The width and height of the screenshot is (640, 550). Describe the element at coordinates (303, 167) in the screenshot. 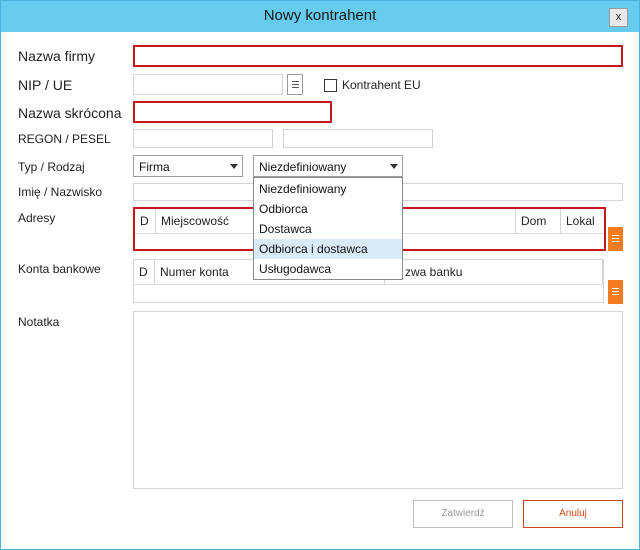

I see `kind-select-value: Niezdefiniowany` at that location.